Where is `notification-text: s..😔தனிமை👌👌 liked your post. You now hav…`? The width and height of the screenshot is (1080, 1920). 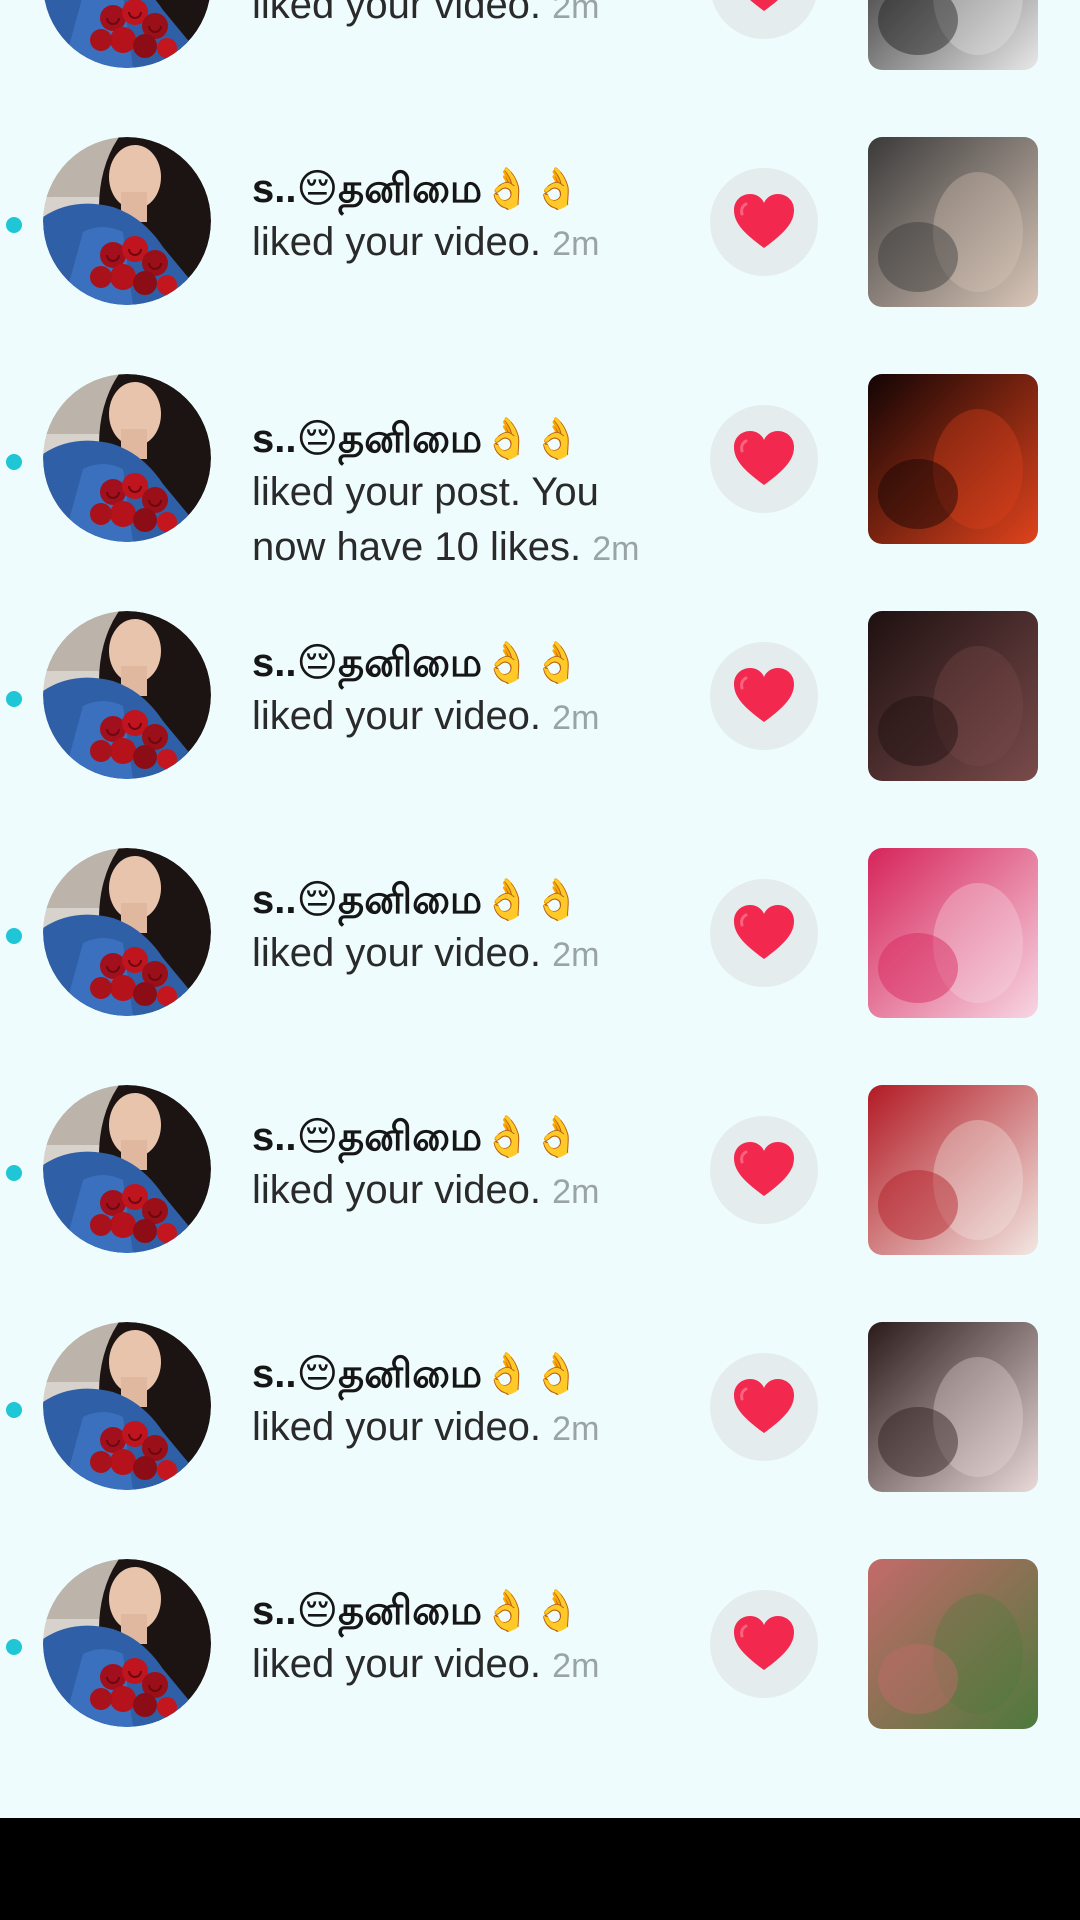
notification-text: s..😔தனிமை👌👌 liked your post. You now hav… is located at coordinates (462, 495).